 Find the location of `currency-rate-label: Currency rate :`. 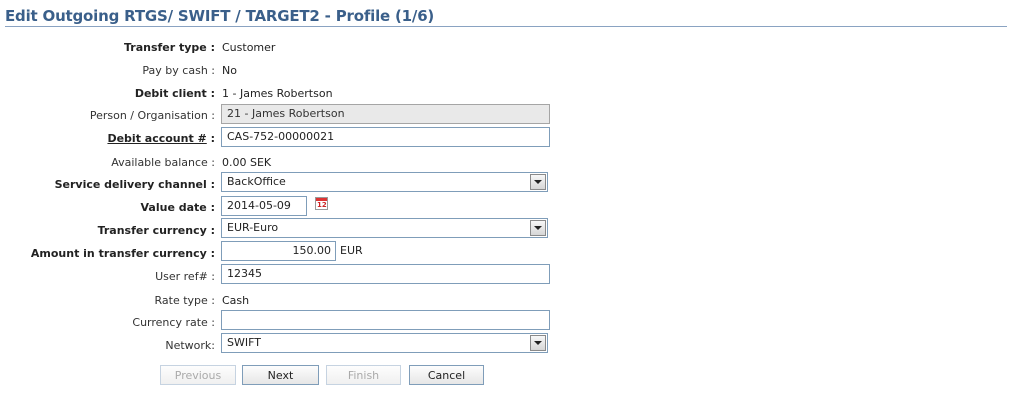

currency-rate-label: Currency rate : is located at coordinates (173, 322).